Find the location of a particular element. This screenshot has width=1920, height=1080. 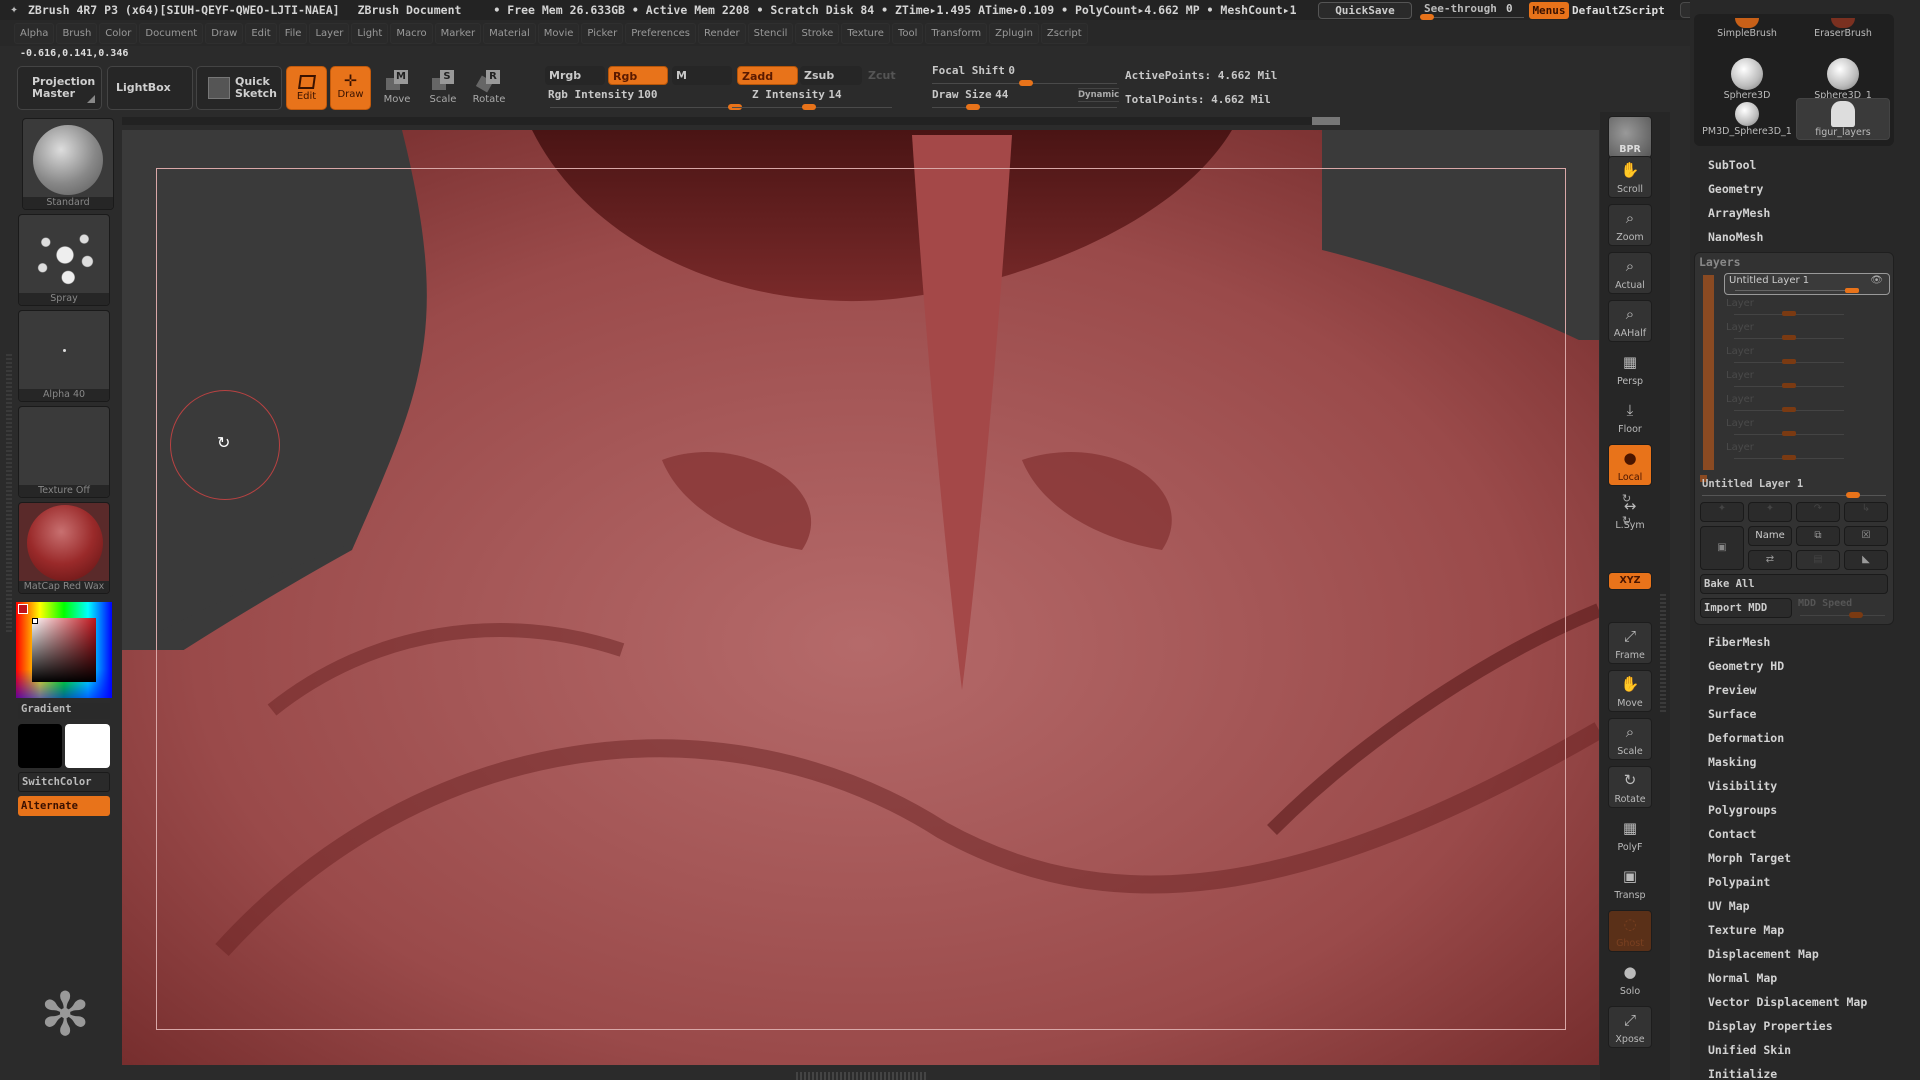

see-through-slider: See-through 0 is located at coordinates (1475, 10).